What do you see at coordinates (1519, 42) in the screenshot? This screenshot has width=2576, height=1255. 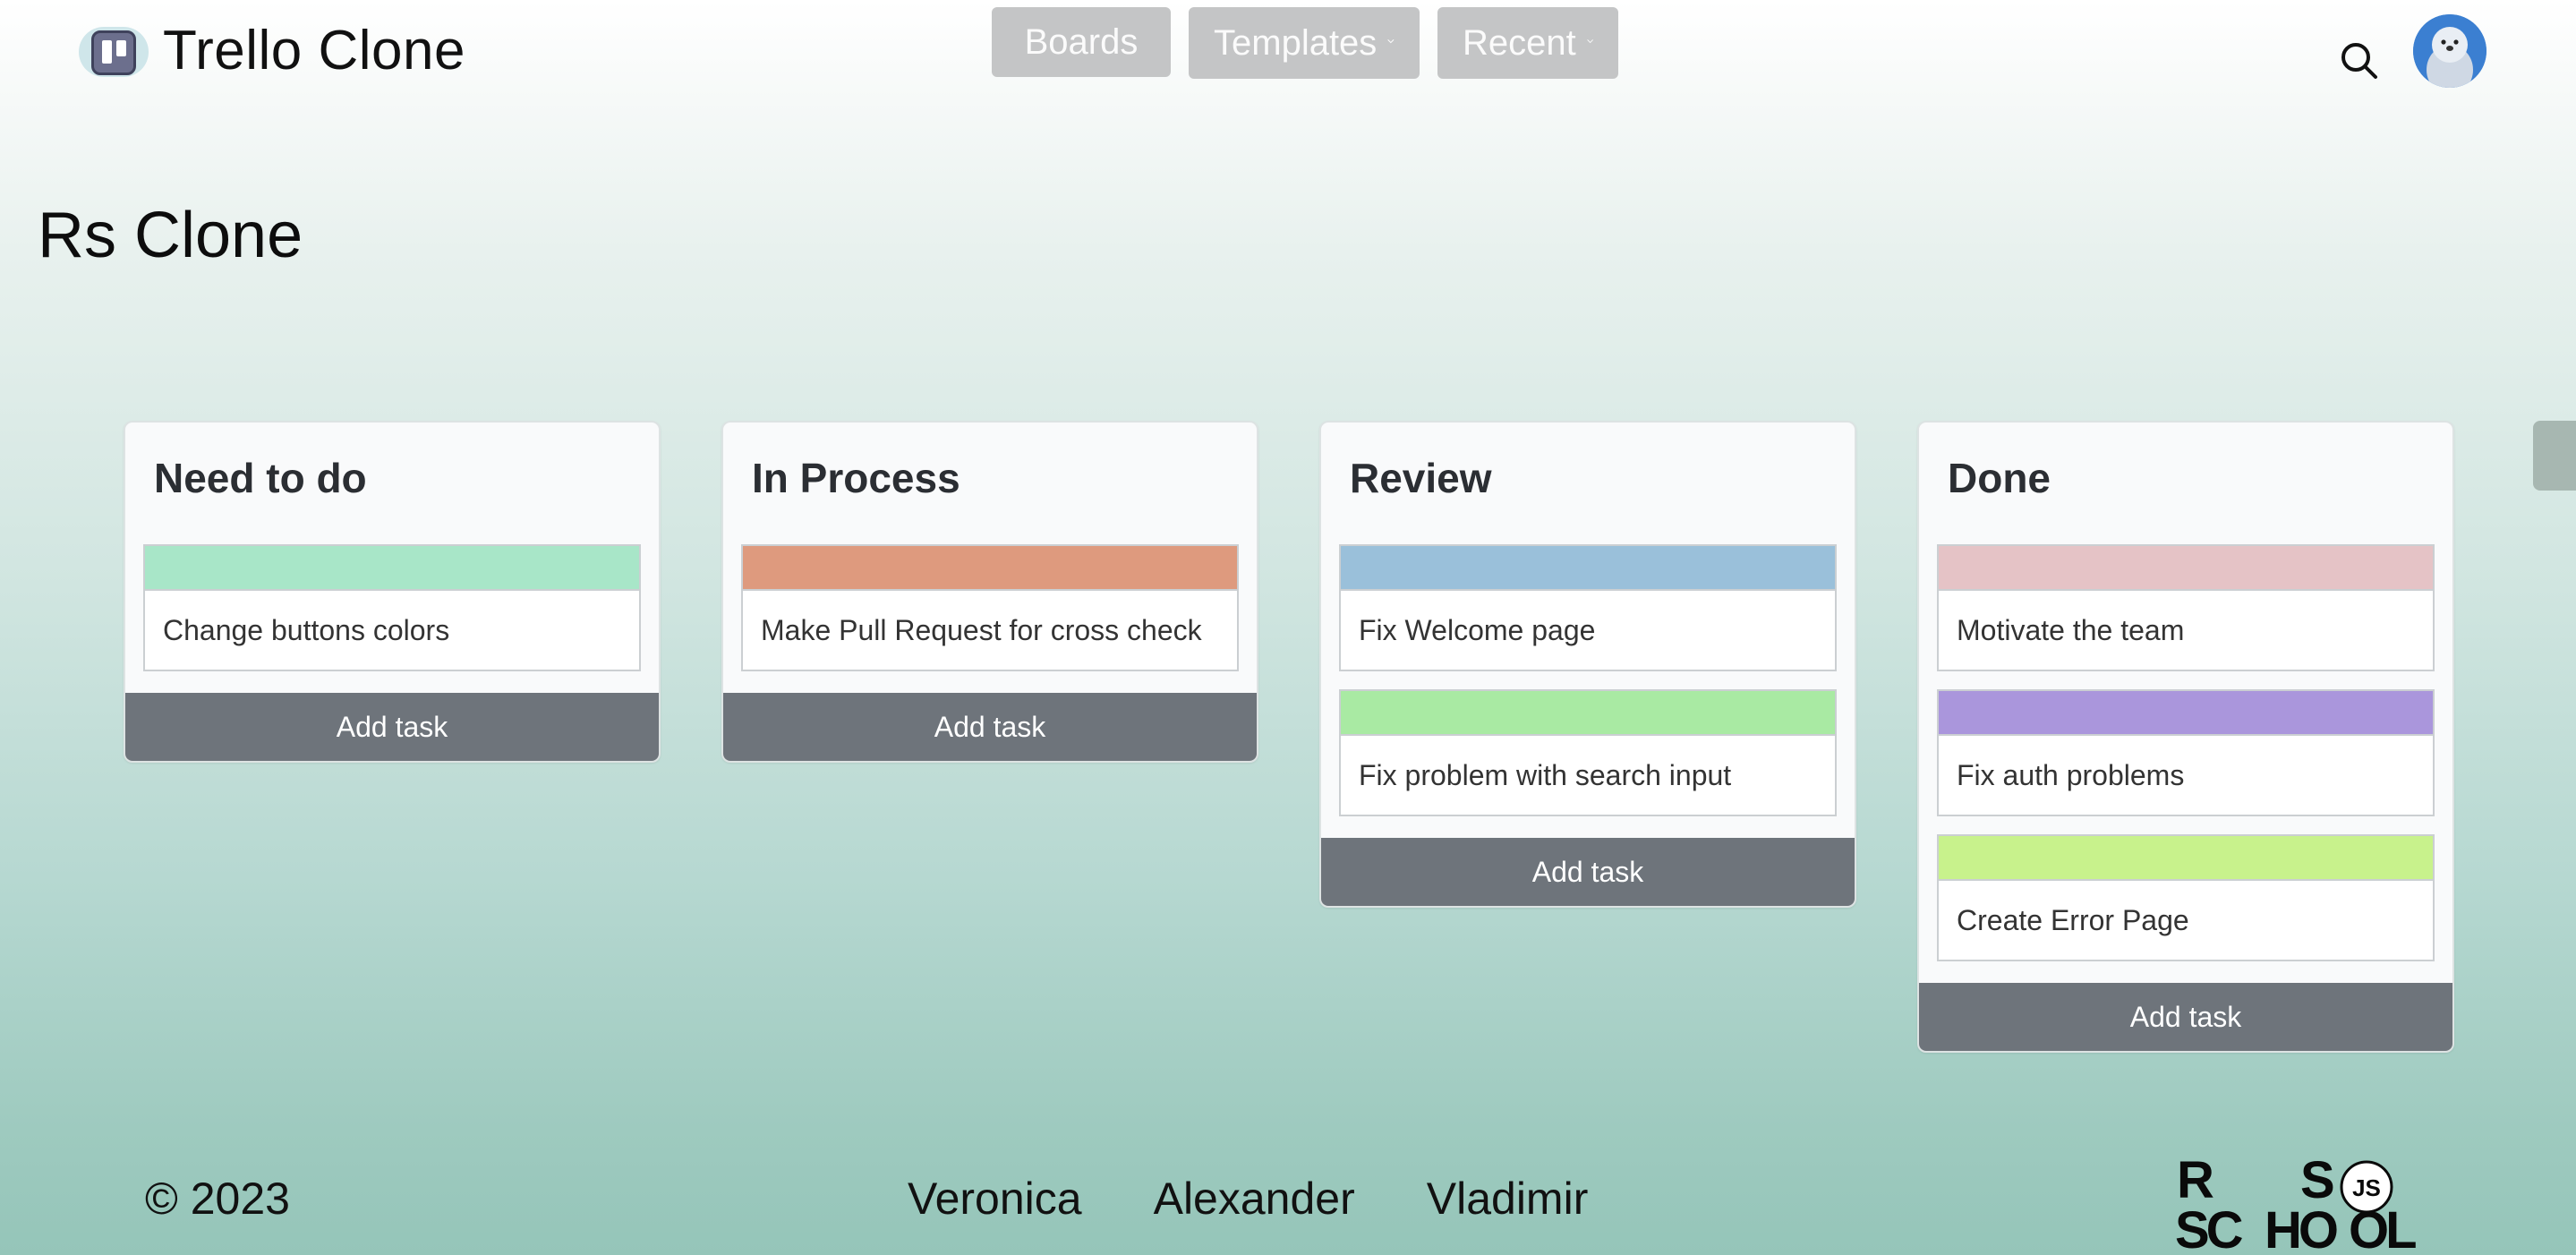 I see `recent-dropdown-label: Recent` at bounding box center [1519, 42].